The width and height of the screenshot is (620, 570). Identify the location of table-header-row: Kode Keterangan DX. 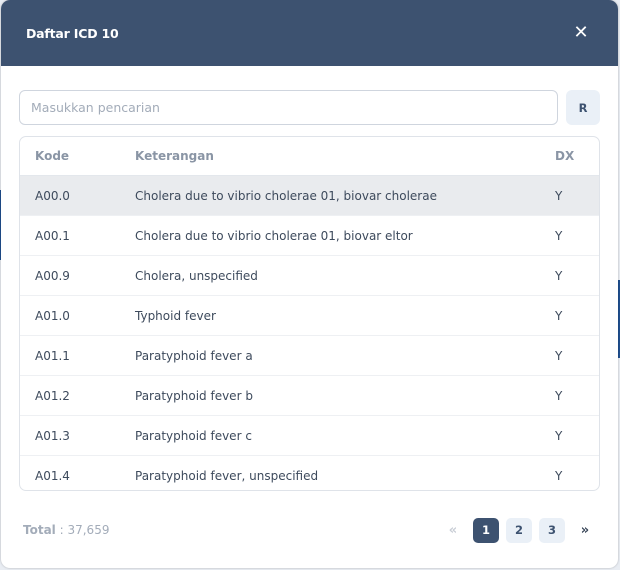
(309, 156).